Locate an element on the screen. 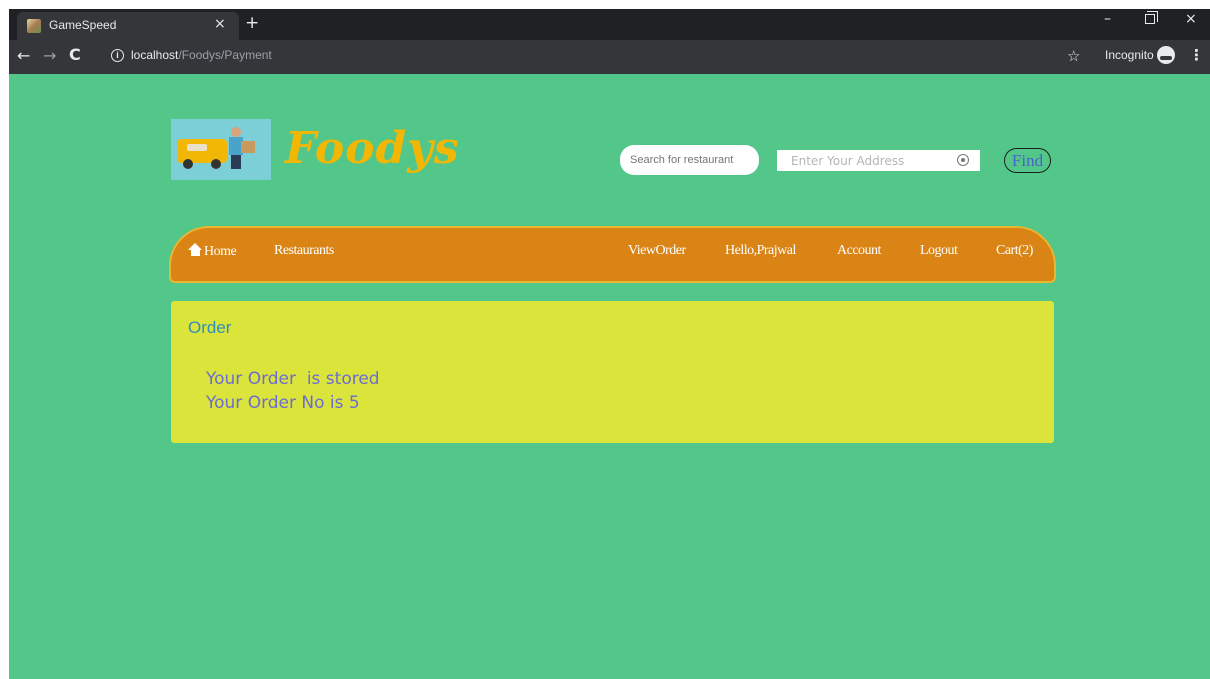 This screenshot has width=1210, height=679. browser-tab: GameSpeed × is located at coordinates (128, 26).